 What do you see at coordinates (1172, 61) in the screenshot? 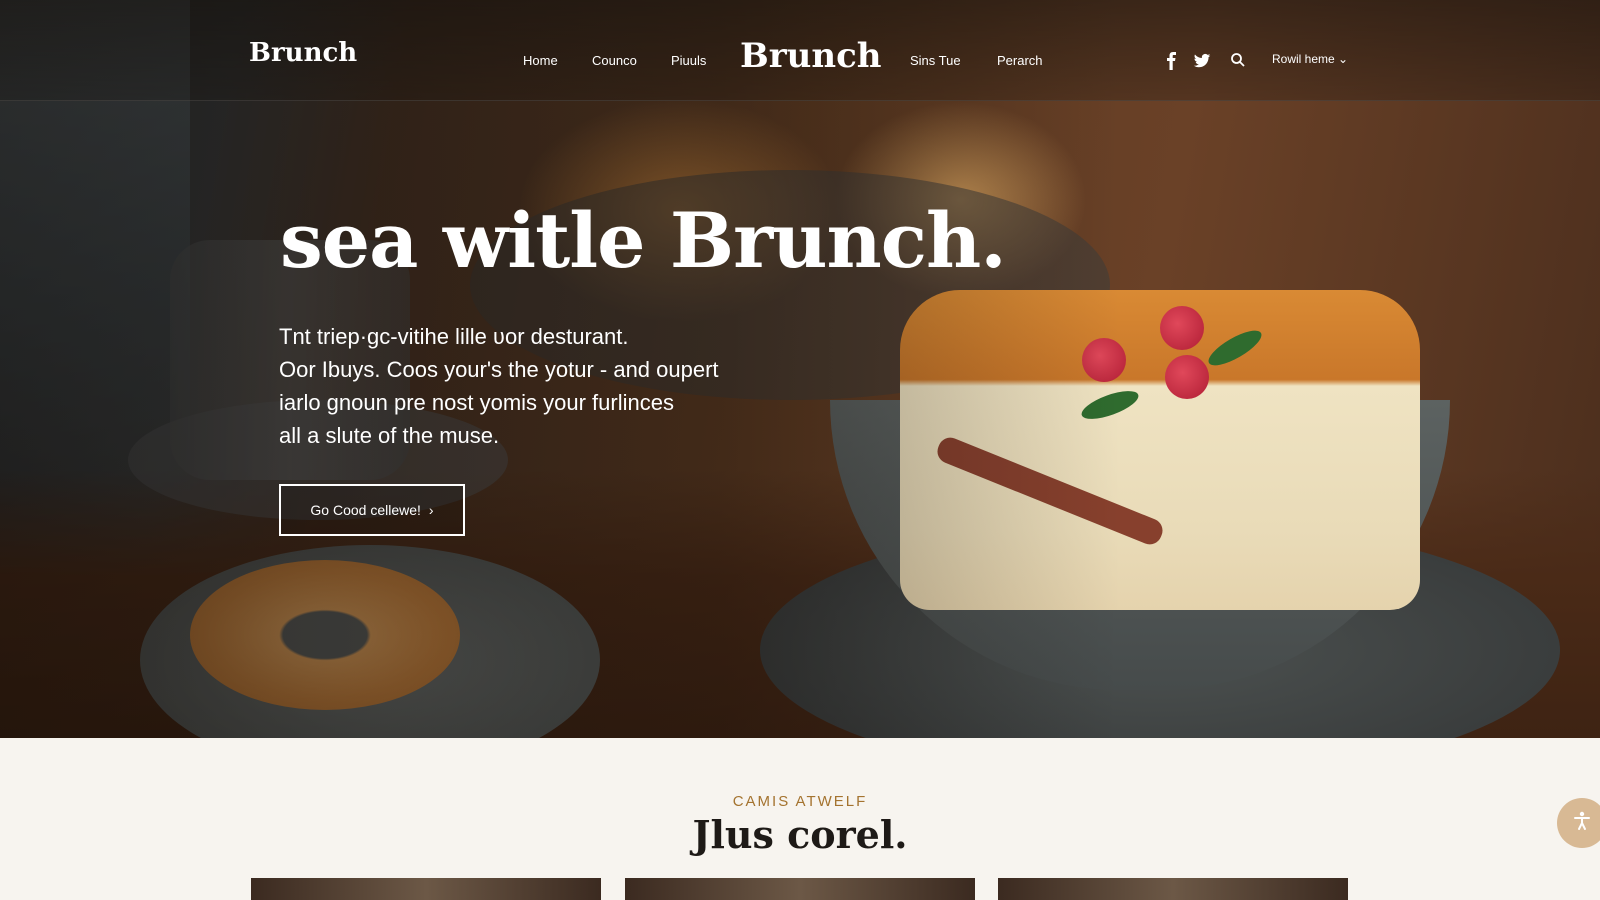
I see `facebook-icon` at bounding box center [1172, 61].